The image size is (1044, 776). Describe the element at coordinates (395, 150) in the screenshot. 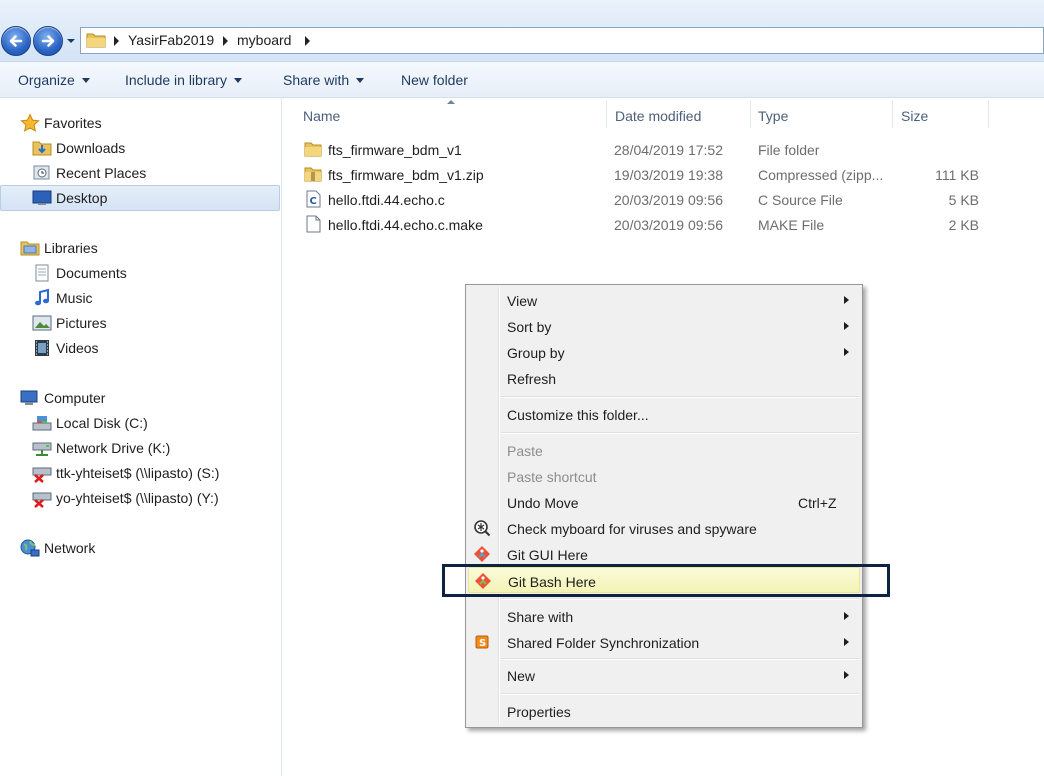

I see `file-name: fts_firmware_bdm_v1` at that location.